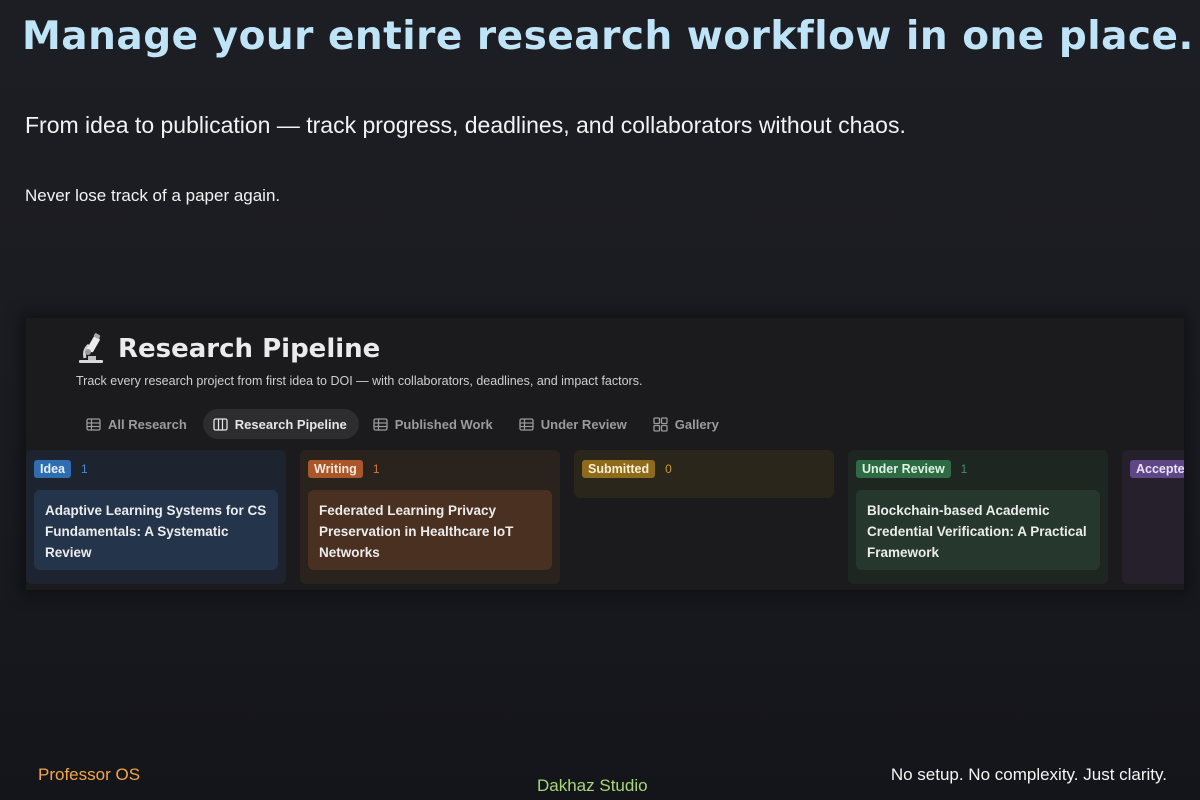 This screenshot has height=800, width=1200. Describe the element at coordinates (290, 424) in the screenshot. I see `tab-label: Research Pipeline` at that location.